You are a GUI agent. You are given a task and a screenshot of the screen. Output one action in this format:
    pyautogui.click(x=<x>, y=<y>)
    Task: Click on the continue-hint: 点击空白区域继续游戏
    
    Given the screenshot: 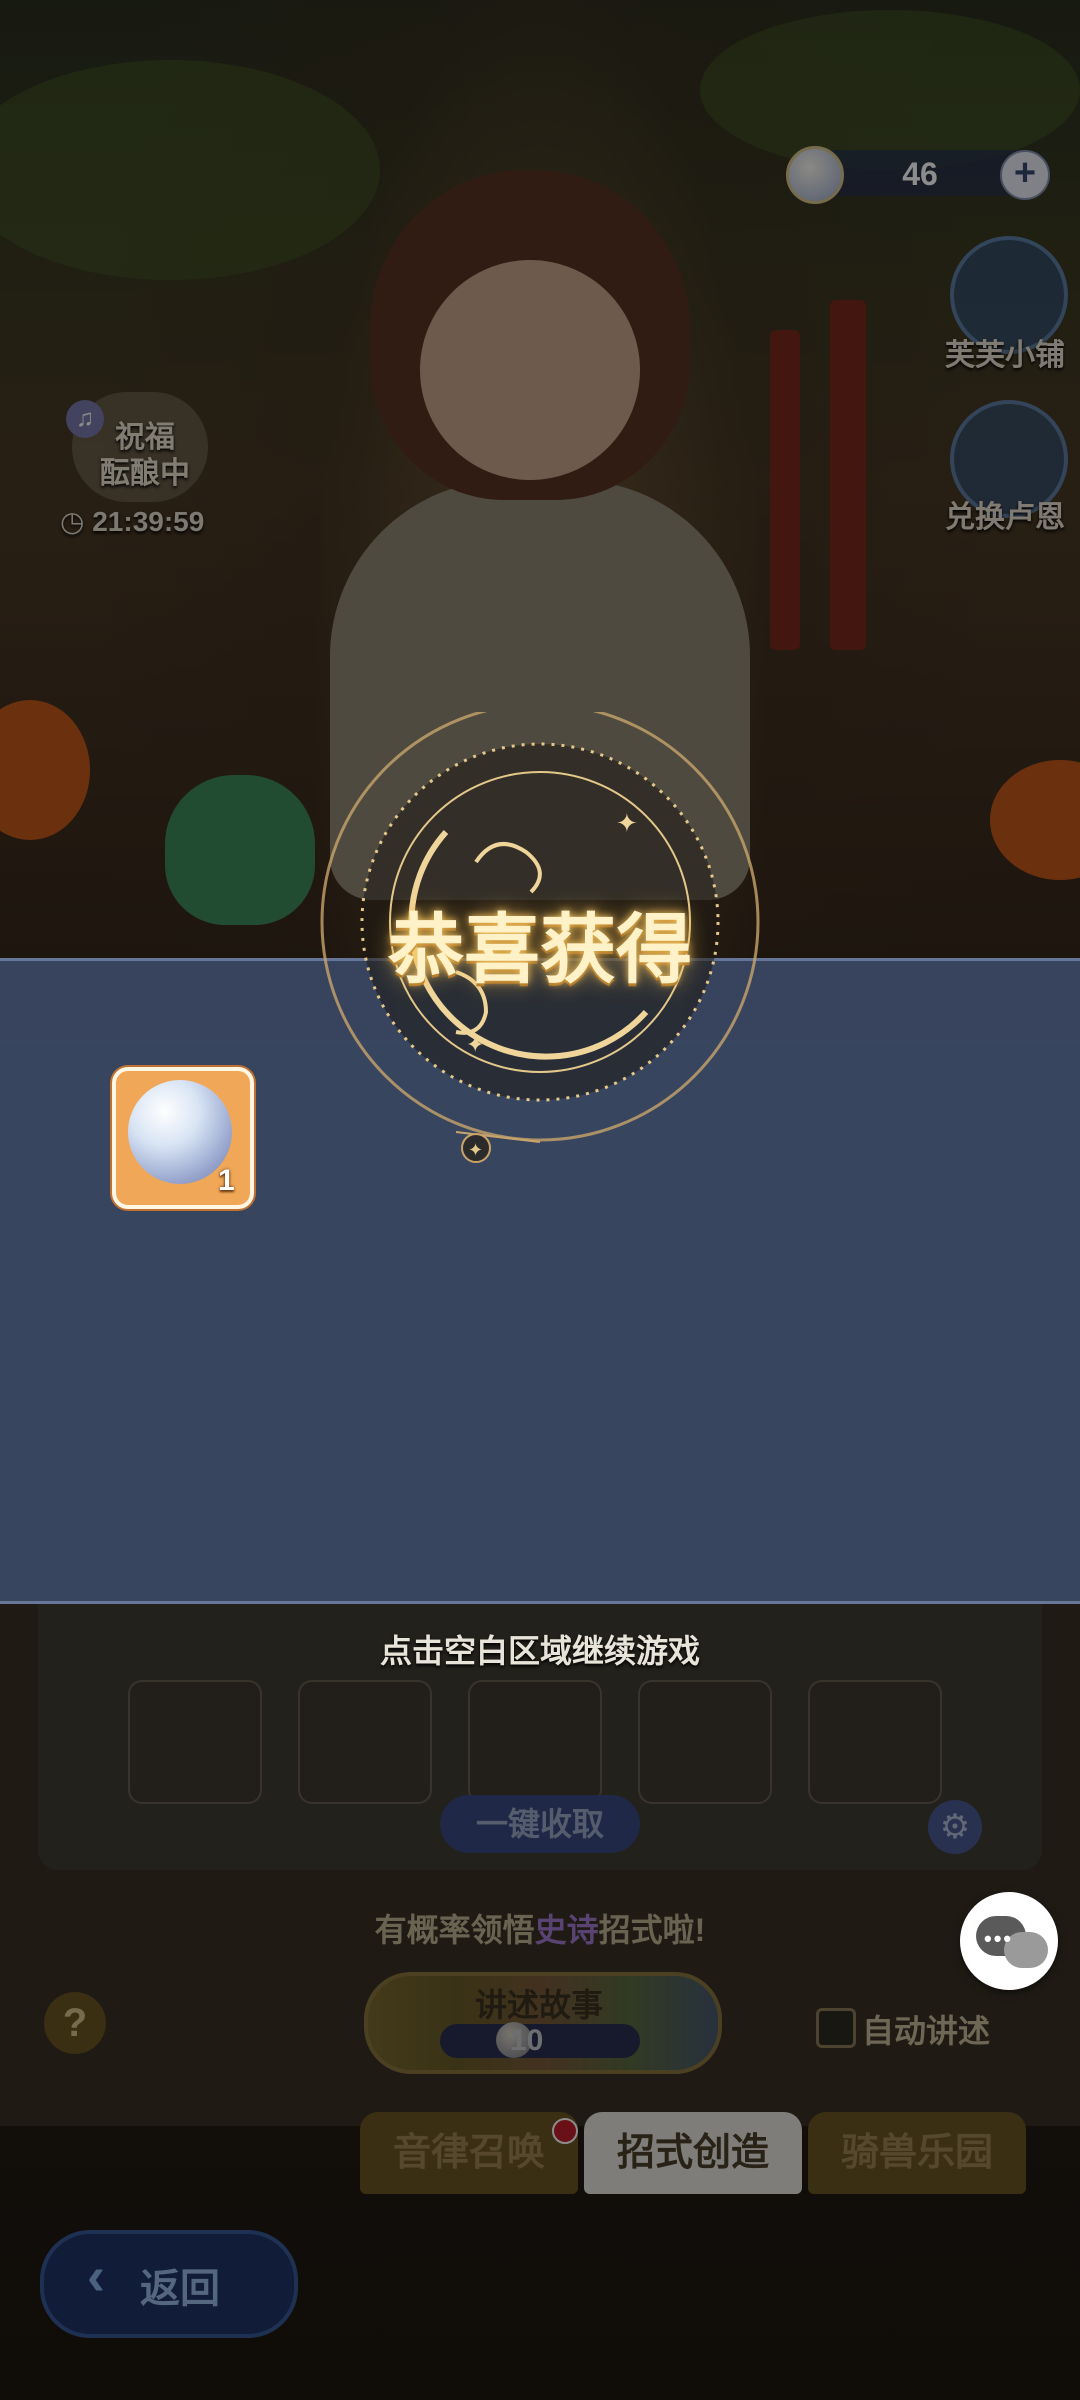 What is the action you would take?
    pyautogui.click(x=539, y=1651)
    